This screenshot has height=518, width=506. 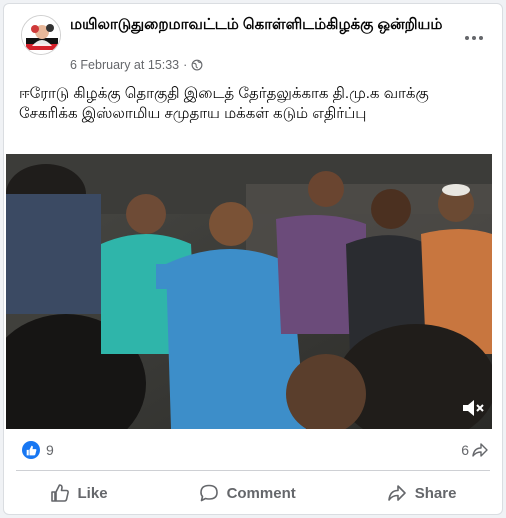 What do you see at coordinates (124, 65) in the screenshot?
I see `post-timestamp: 6 February at 15:33` at bounding box center [124, 65].